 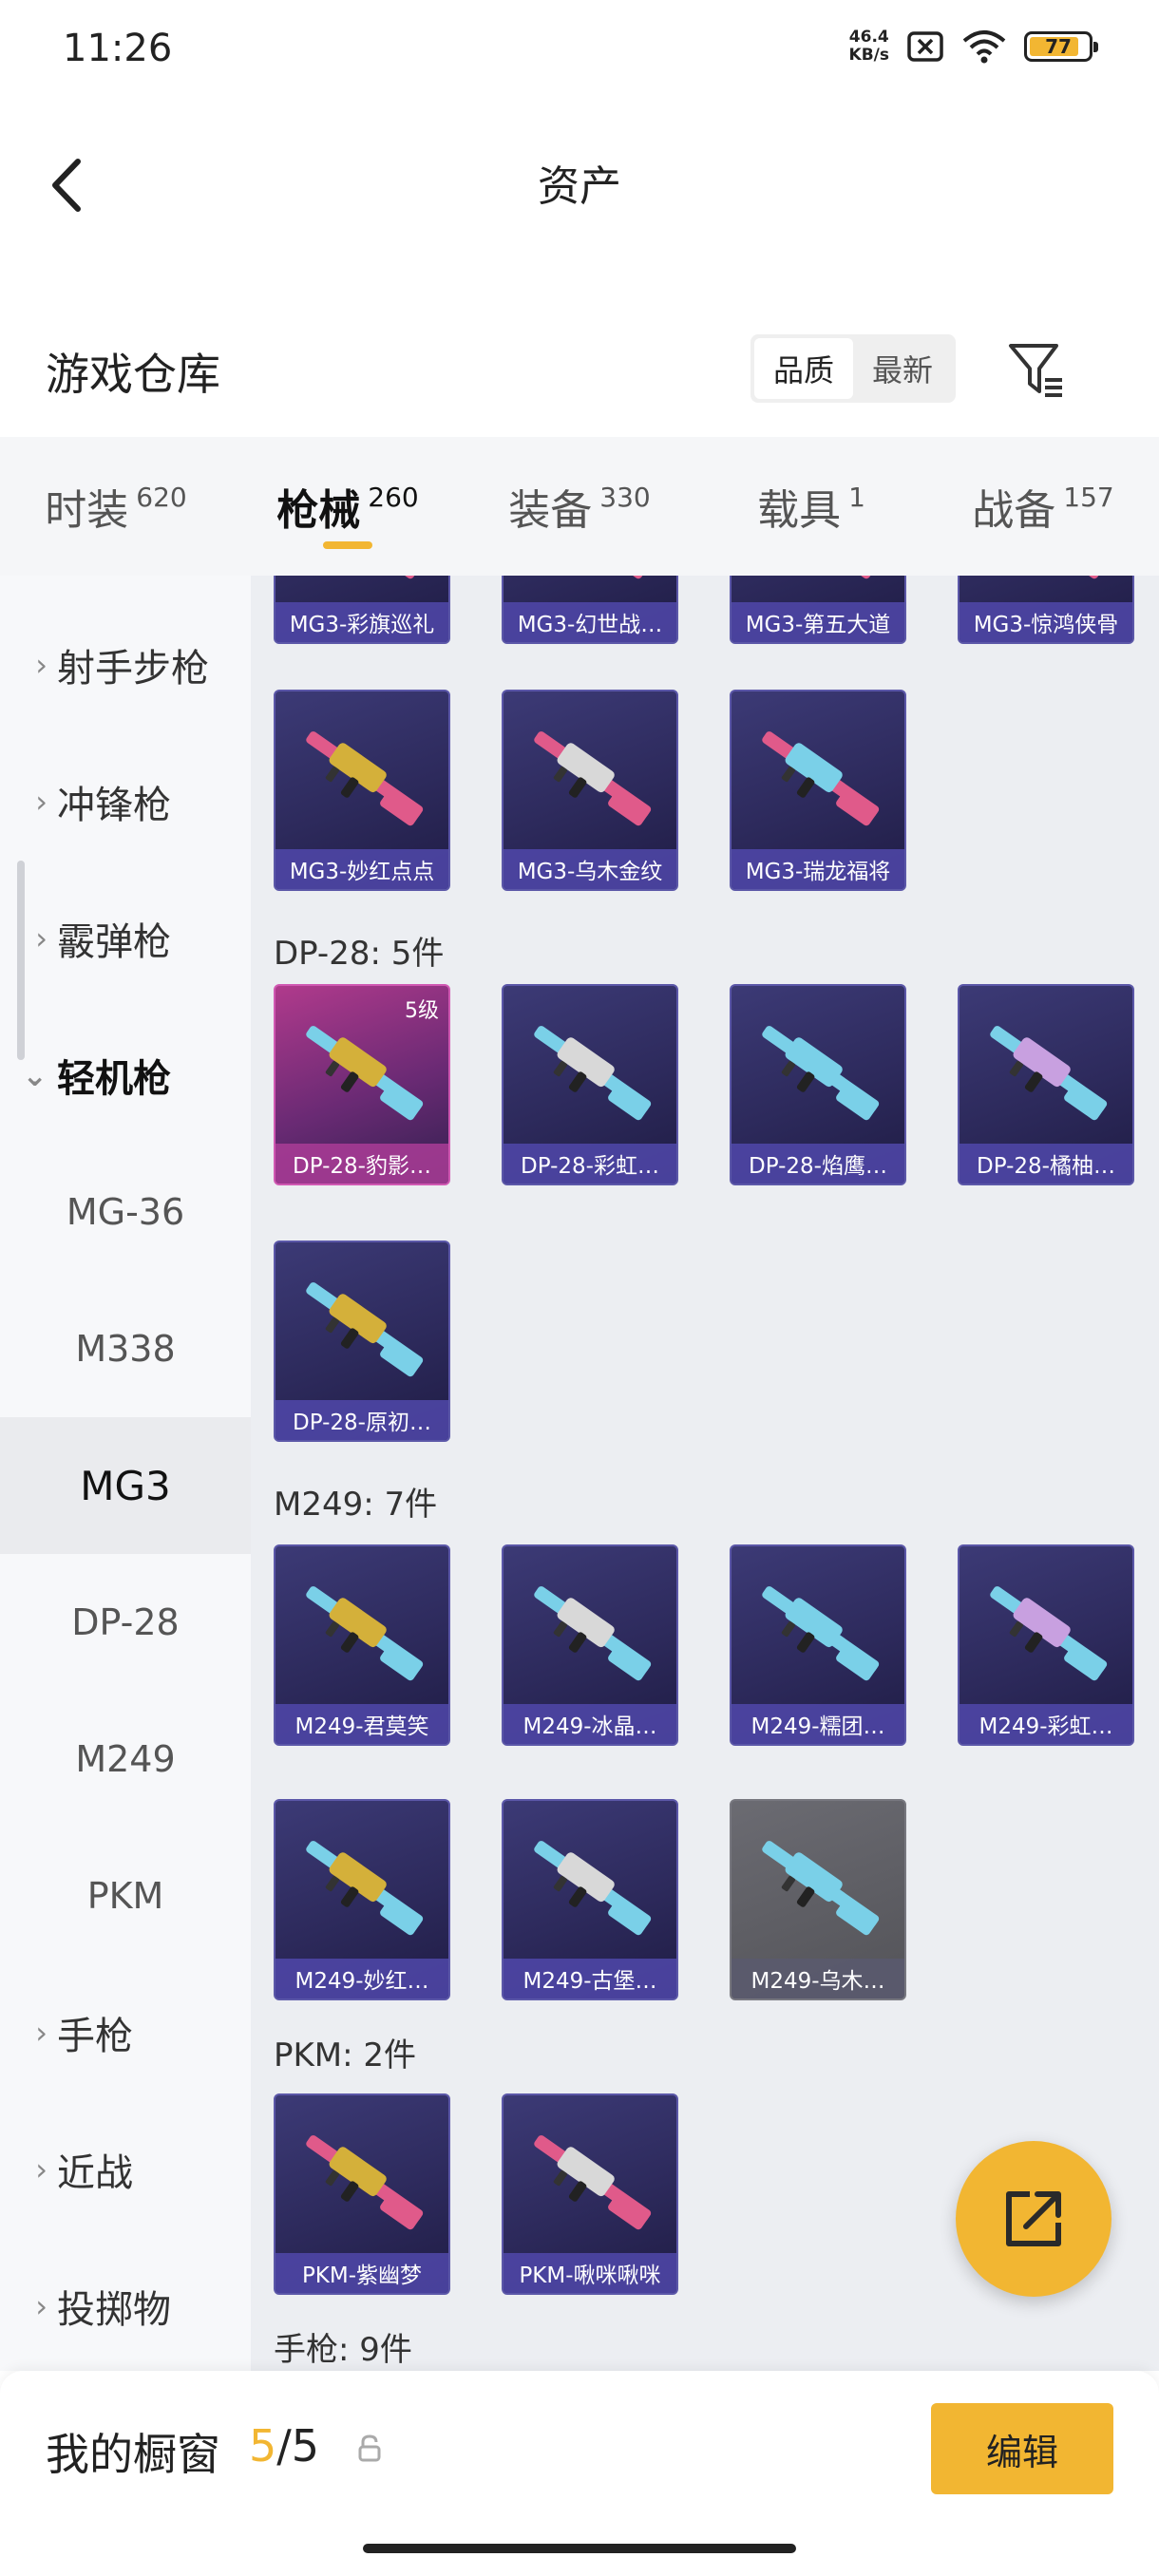 What do you see at coordinates (925, 46) in the screenshot?
I see `sim-off-icon` at bounding box center [925, 46].